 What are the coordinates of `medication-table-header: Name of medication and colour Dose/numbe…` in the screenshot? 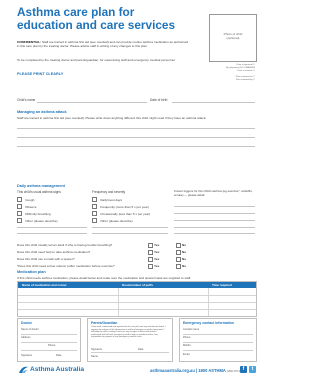 It's located at (137, 285).